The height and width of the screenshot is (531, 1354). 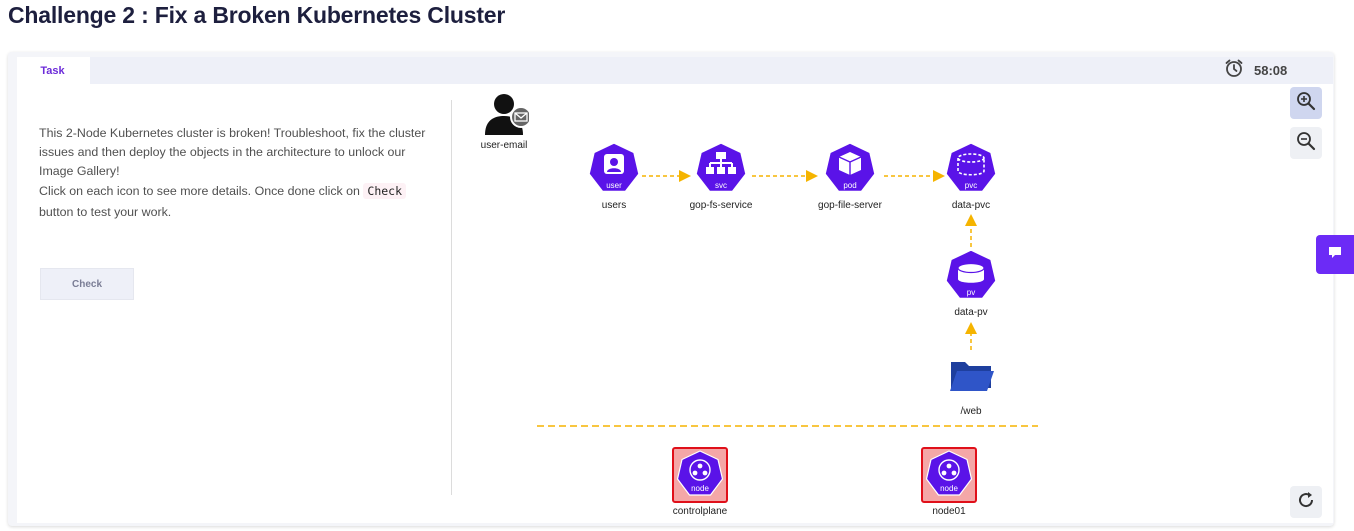 I want to click on svg-text: pv, so click(x=971, y=292).